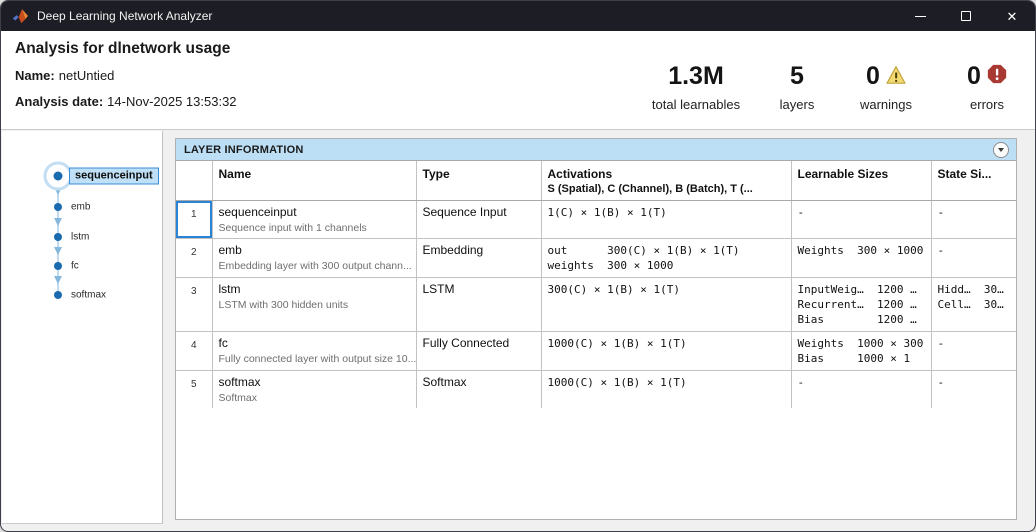 This screenshot has height=532, width=1036. I want to click on col-header-index, so click(194, 180).